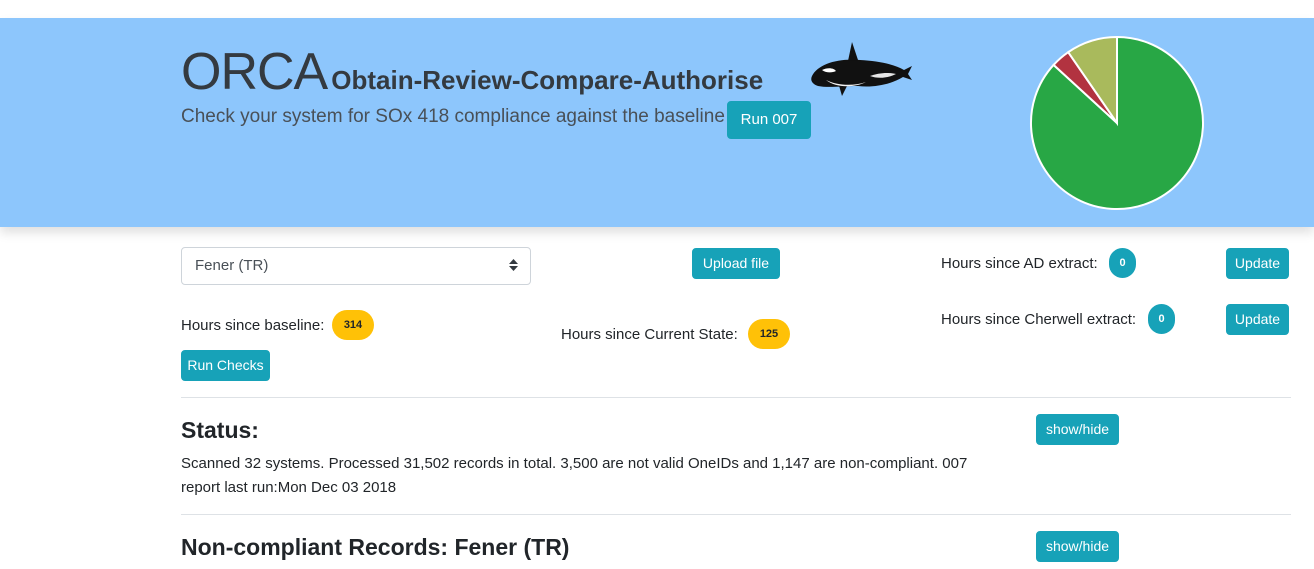 This screenshot has width=1314, height=569. I want to click on run-007-button: Run 007, so click(769, 120).